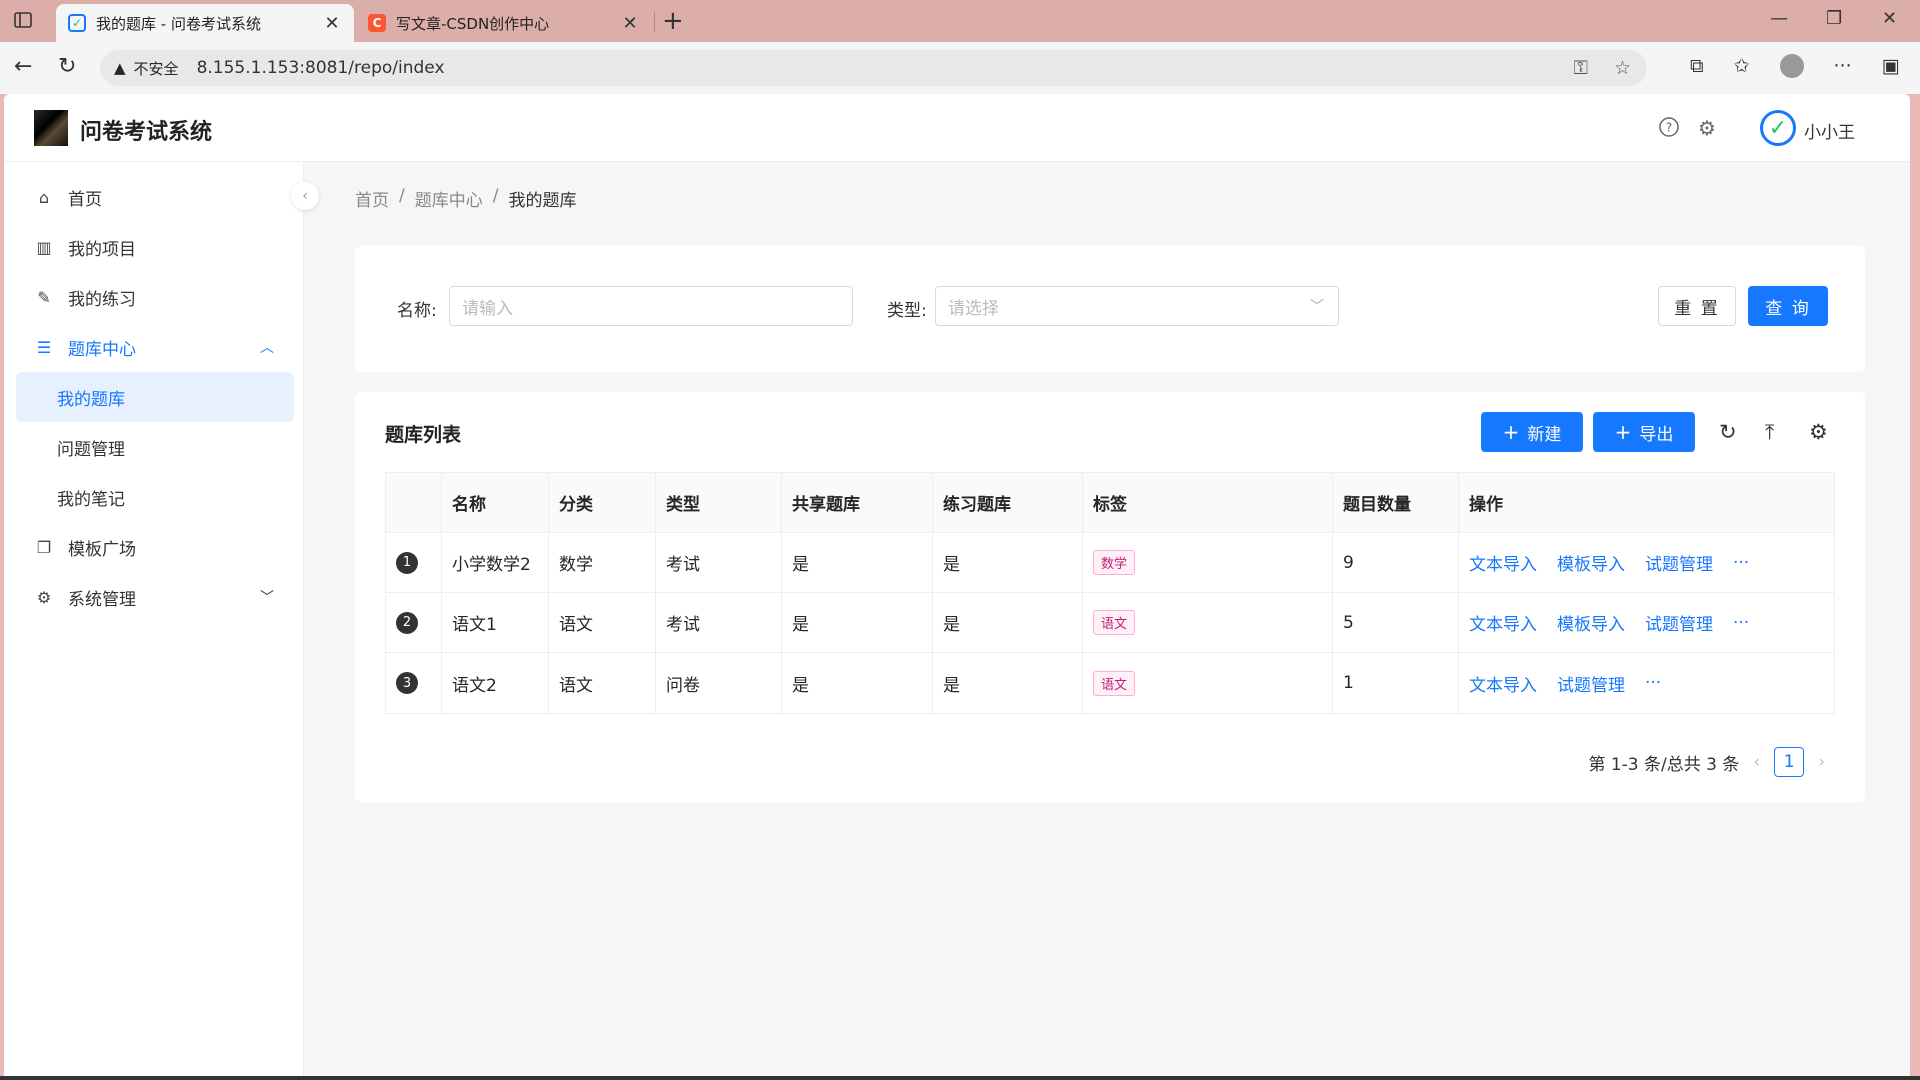 The height and width of the screenshot is (1080, 1920). Describe the element at coordinates (154, 547) in the screenshot. I see `sidebar-item-templates: ❐ 模板广场` at that location.